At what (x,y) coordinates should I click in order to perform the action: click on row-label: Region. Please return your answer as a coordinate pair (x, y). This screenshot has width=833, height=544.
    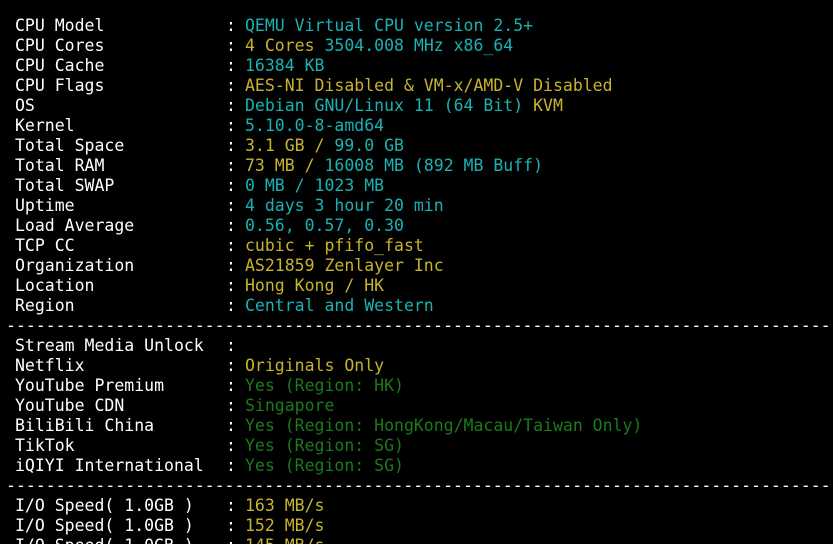
    Looking at the image, I should click on (45, 305).